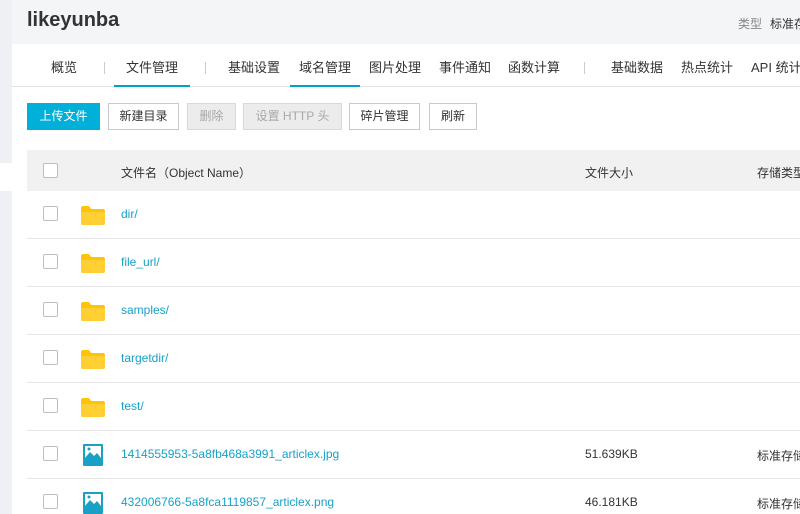 The height and width of the screenshot is (514, 800). I want to click on tab-file-management: 文件管理, so click(152, 65).